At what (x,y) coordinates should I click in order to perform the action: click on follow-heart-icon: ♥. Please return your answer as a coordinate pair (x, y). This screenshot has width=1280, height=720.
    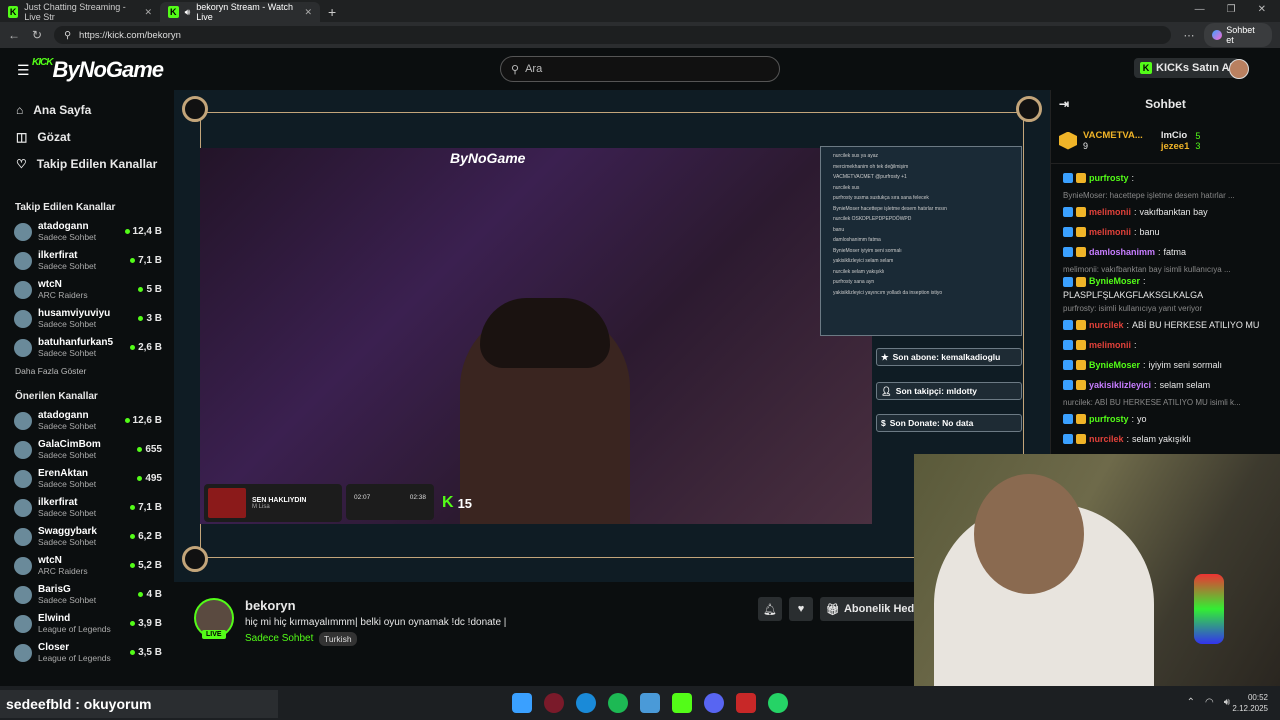
    Looking at the image, I should click on (801, 609).